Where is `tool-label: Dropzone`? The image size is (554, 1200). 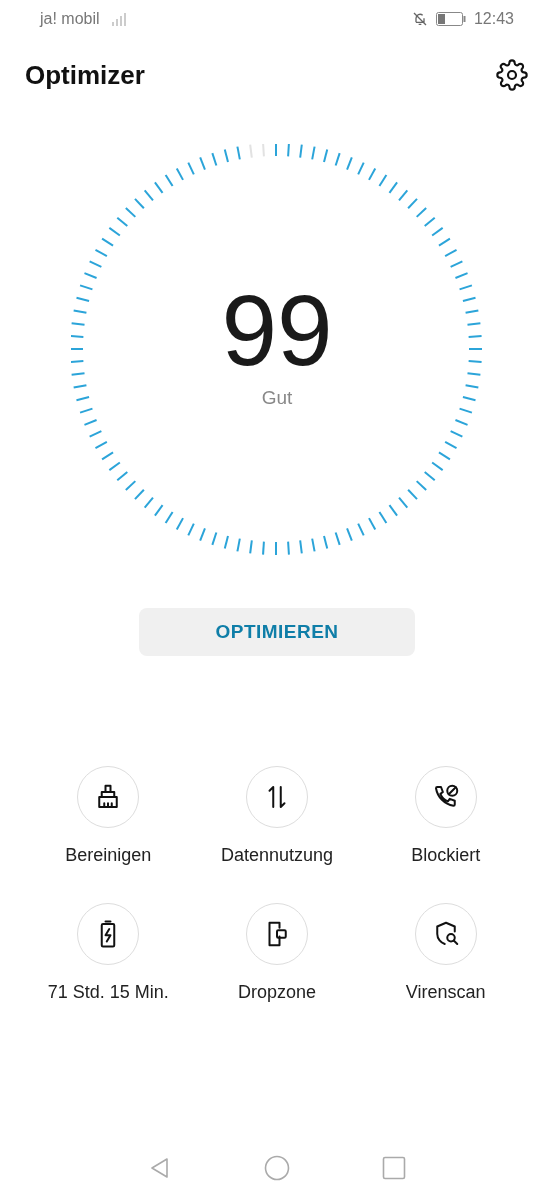 tool-label: Dropzone is located at coordinates (276, 992).